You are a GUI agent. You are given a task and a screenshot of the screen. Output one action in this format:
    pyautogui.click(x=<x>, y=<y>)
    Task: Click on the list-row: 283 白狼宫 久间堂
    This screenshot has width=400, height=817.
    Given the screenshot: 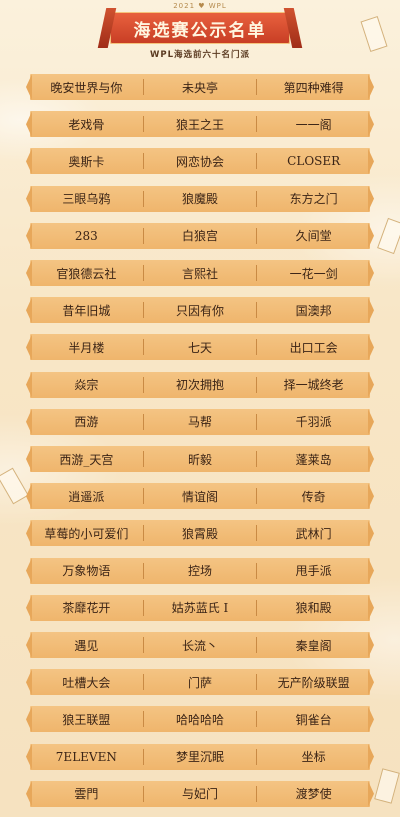 What is the action you would take?
    pyautogui.click(x=200, y=235)
    